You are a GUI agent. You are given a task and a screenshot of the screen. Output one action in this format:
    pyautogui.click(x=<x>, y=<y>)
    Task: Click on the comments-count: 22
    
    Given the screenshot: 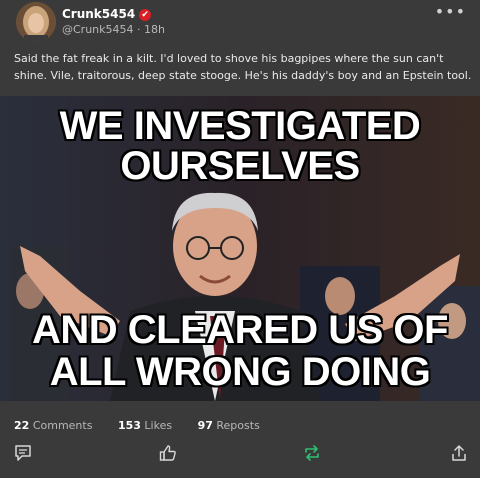 What is the action you would take?
    pyautogui.click(x=22, y=425)
    